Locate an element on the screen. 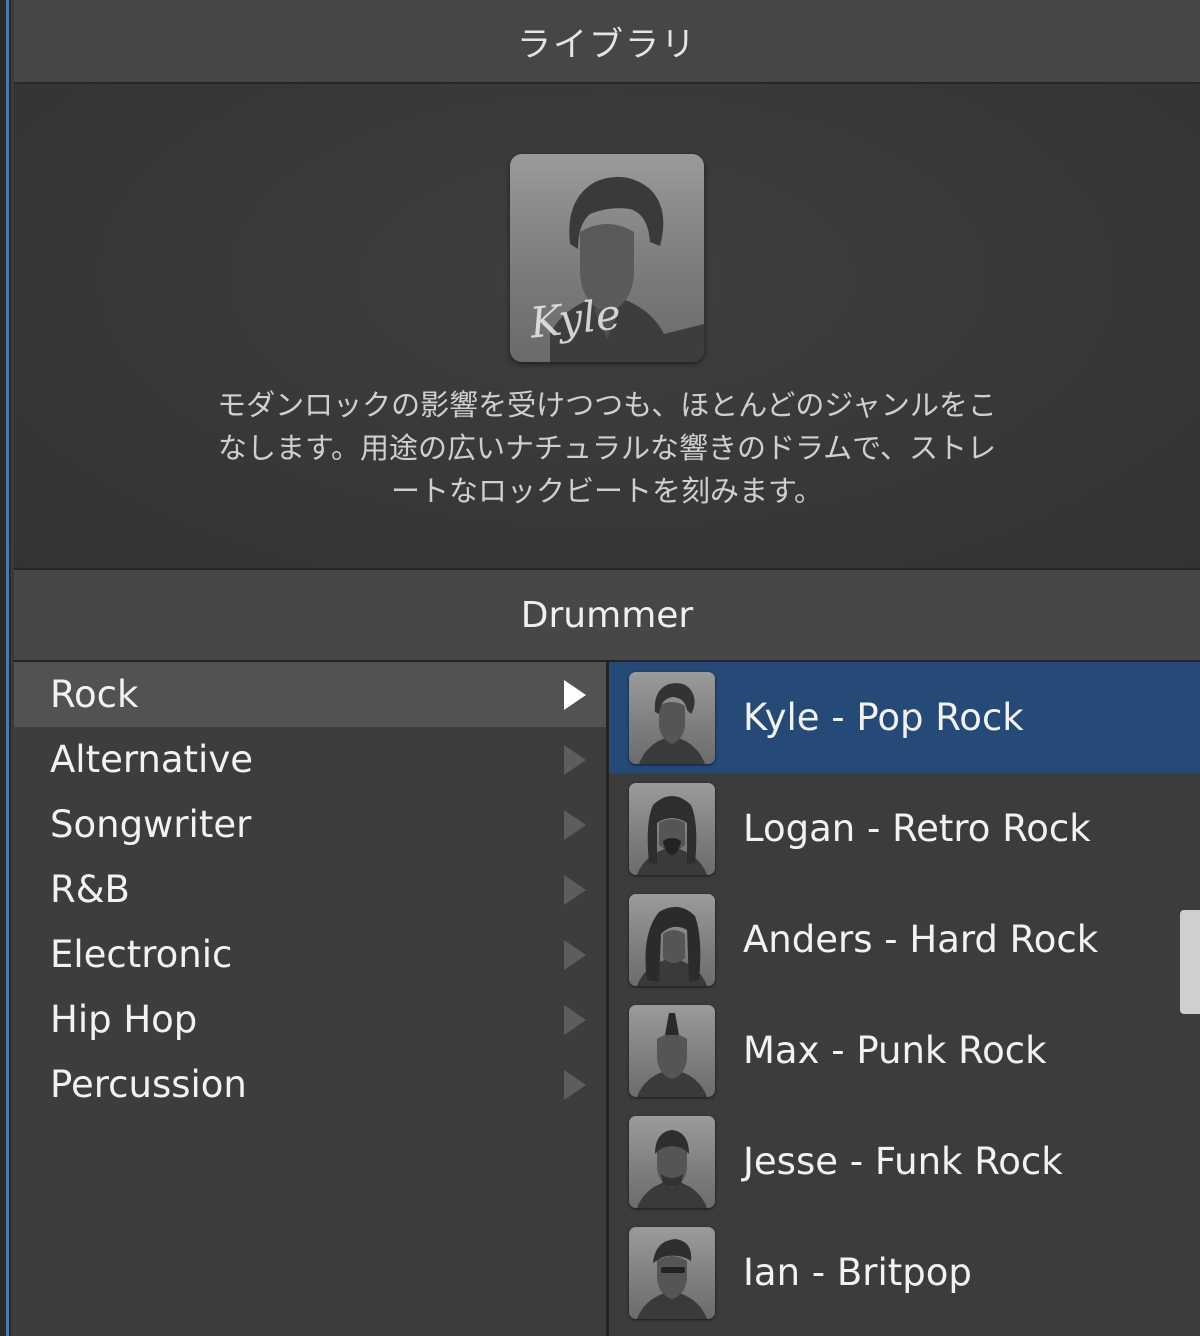  genre-label: Electronic is located at coordinates (141, 954).